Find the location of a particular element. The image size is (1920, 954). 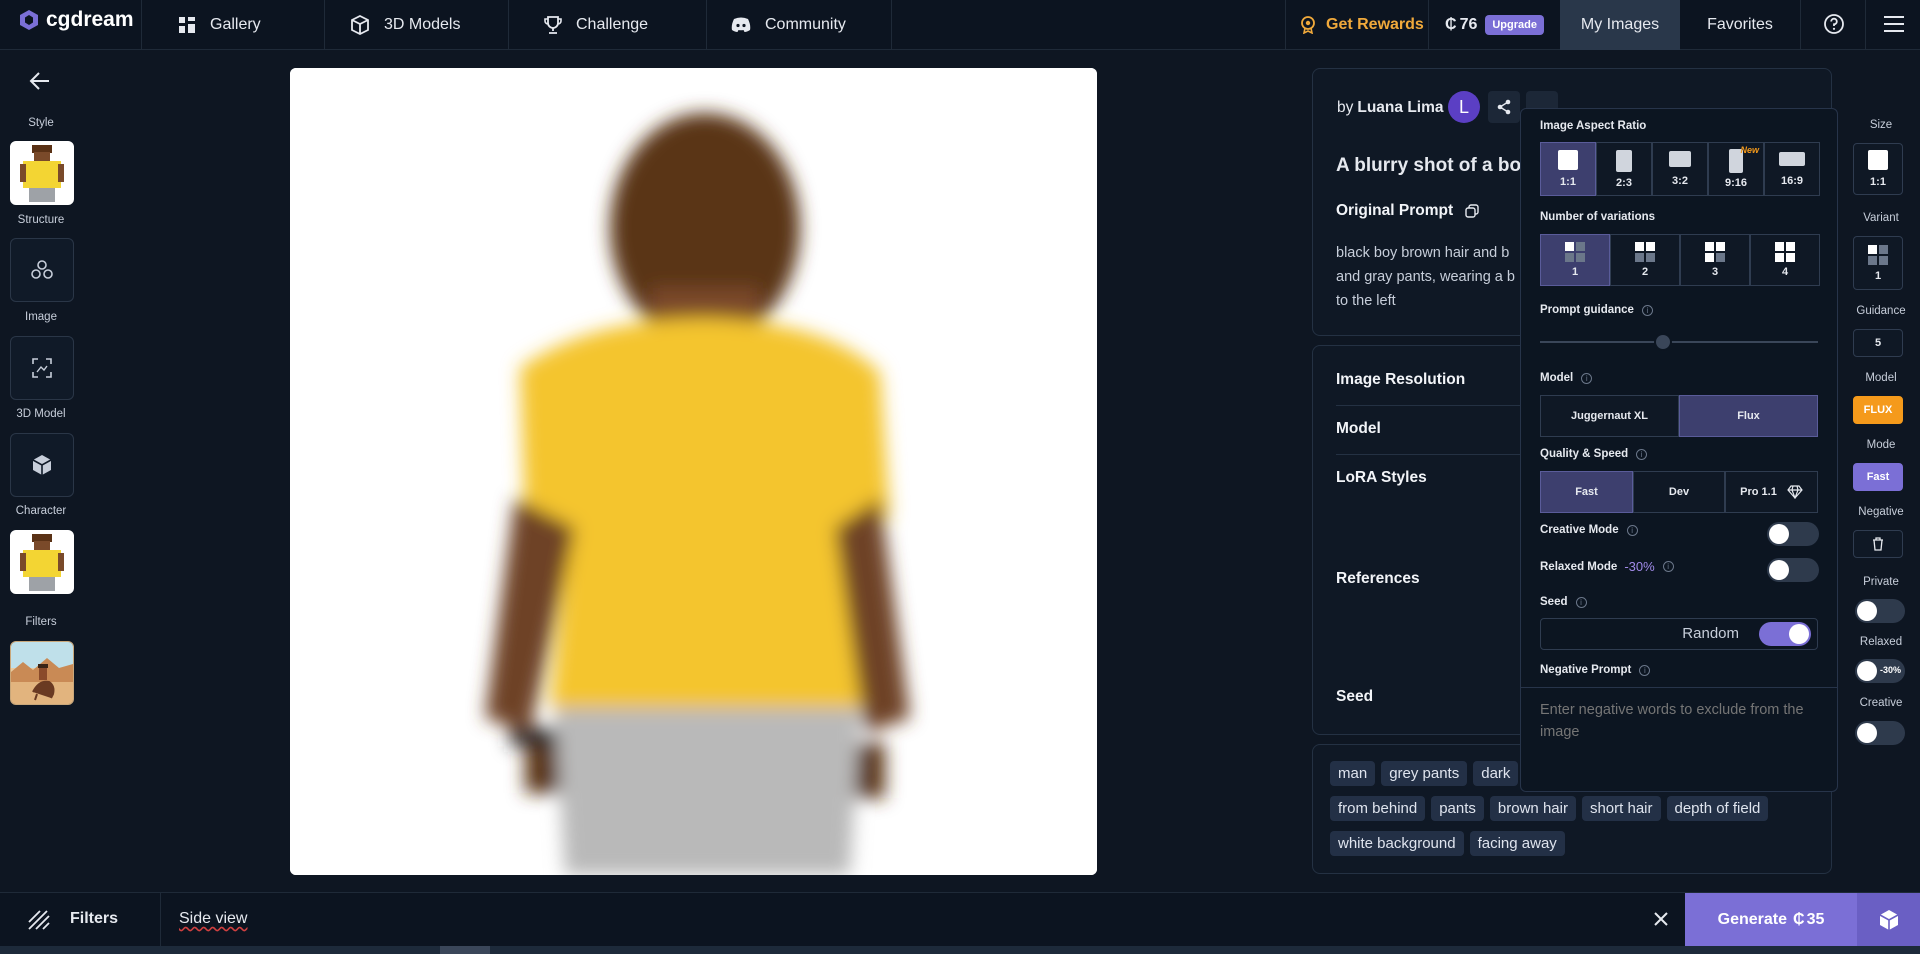

guidance-slider-handle is located at coordinates (1663, 342).